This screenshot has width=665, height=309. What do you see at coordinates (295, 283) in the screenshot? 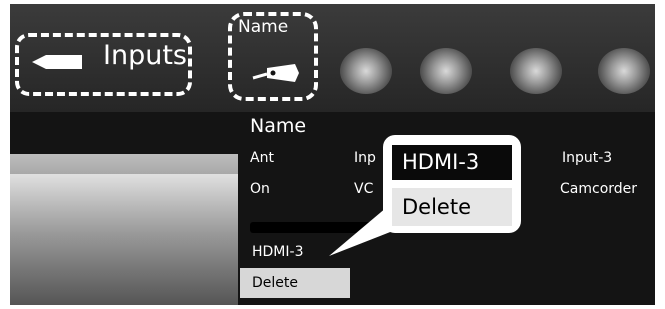
I see `menu-item-delete: Delete` at bounding box center [295, 283].